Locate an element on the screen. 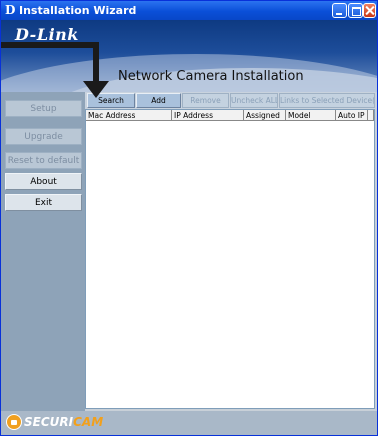  add-button: Add is located at coordinates (158, 100).